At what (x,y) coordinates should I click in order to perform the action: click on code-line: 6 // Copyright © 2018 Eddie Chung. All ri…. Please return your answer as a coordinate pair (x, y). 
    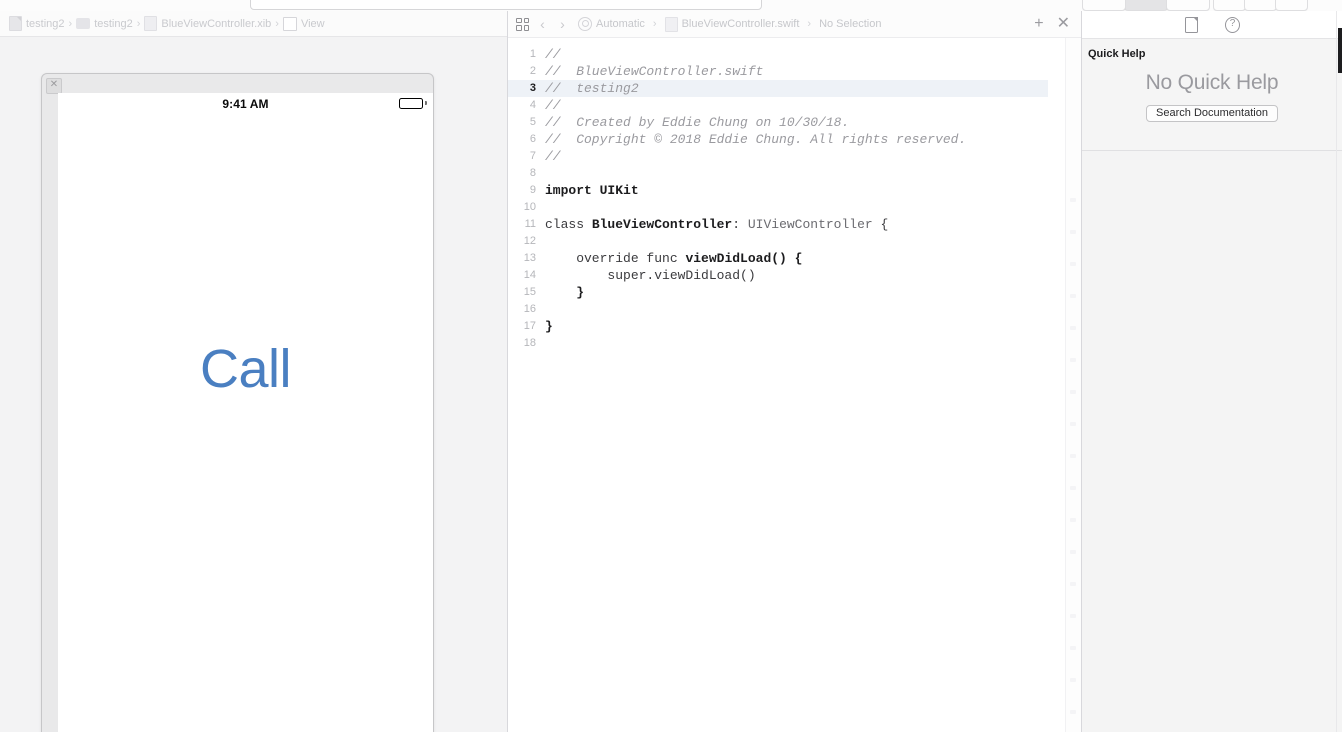
    Looking at the image, I should click on (778, 139).